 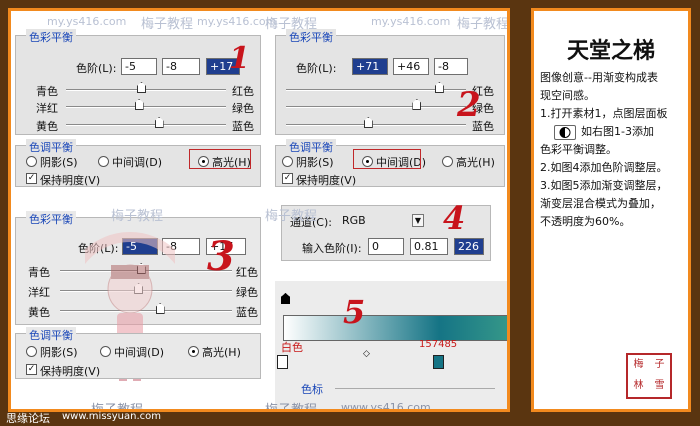 What do you see at coordinates (600, 203) in the screenshot?
I see `instruction-line: 渐变层混合模式为叠加，` at bounding box center [600, 203].